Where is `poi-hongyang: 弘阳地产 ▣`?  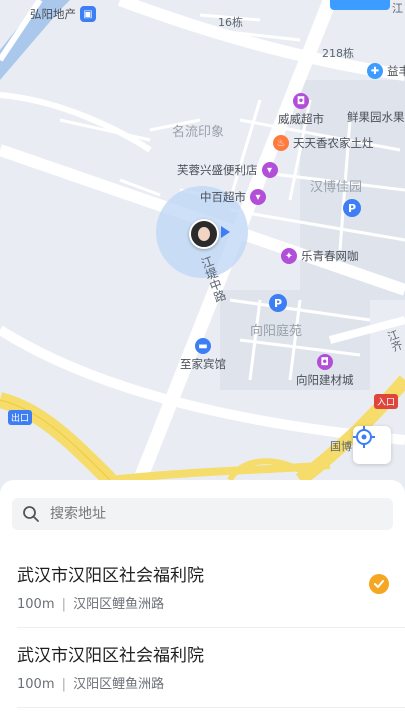
poi-hongyang: 弘阳地产 ▣ is located at coordinates (63, 14).